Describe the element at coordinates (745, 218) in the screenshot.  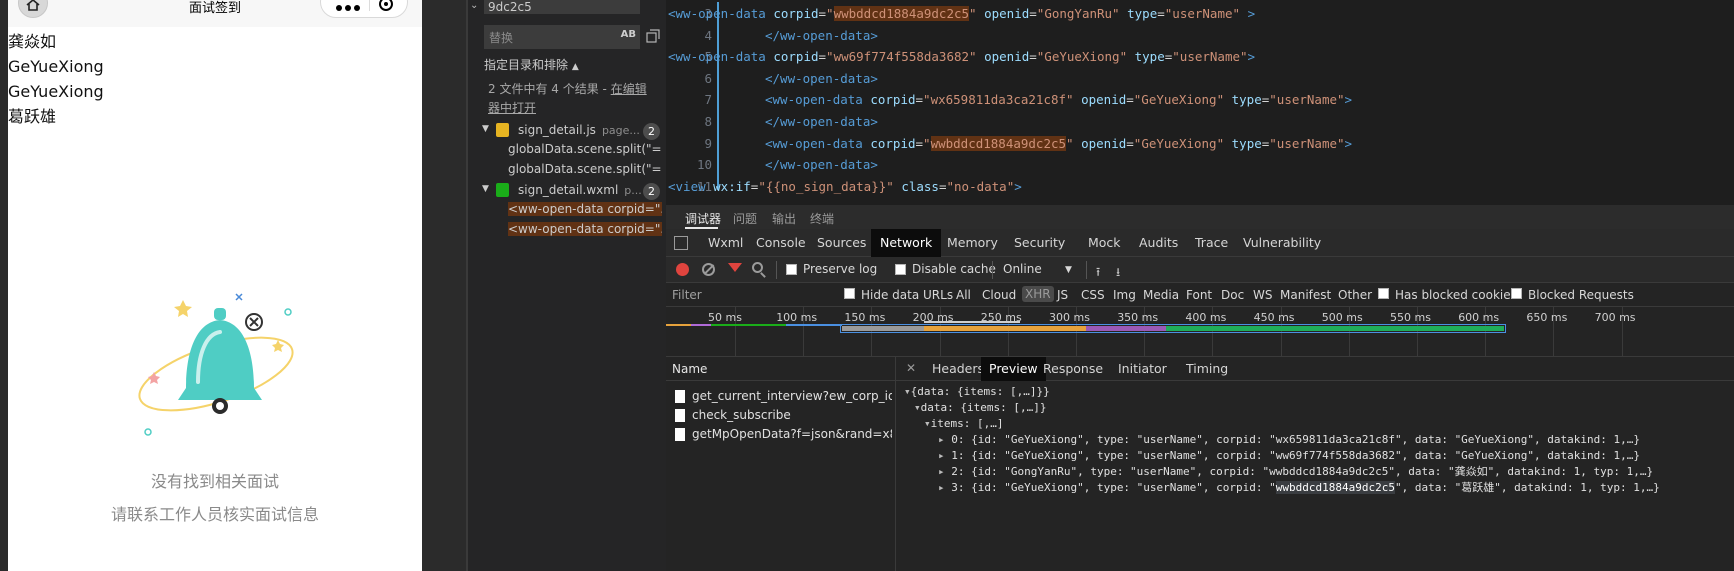
I see `tab-problems: 问题` at that location.